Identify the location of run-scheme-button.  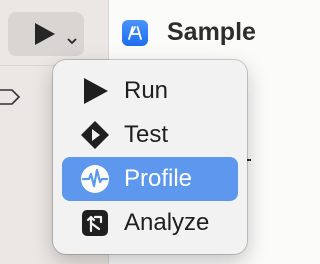
(46, 34).